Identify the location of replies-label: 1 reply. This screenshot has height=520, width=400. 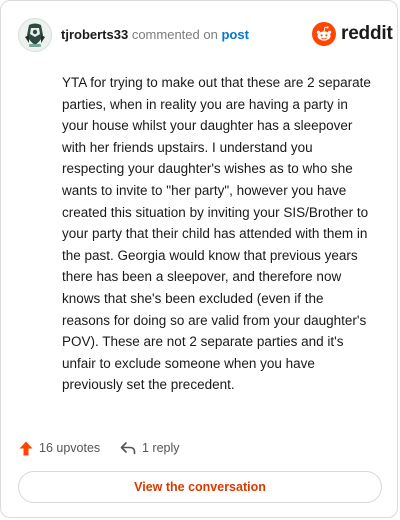
(161, 448).